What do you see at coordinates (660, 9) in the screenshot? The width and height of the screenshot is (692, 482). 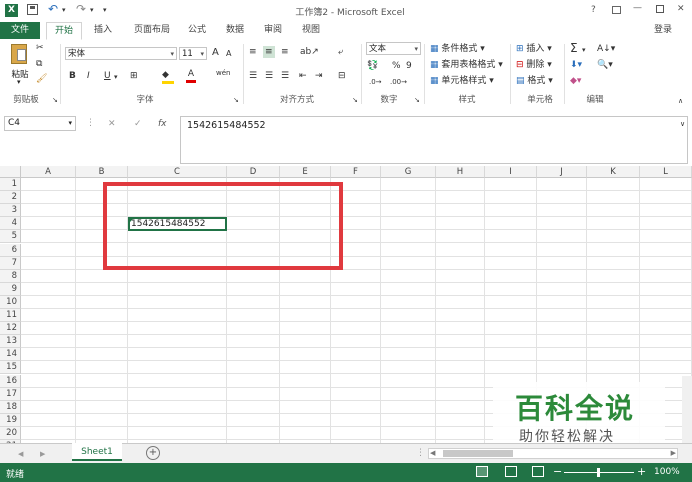 I see `restore-button` at bounding box center [660, 9].